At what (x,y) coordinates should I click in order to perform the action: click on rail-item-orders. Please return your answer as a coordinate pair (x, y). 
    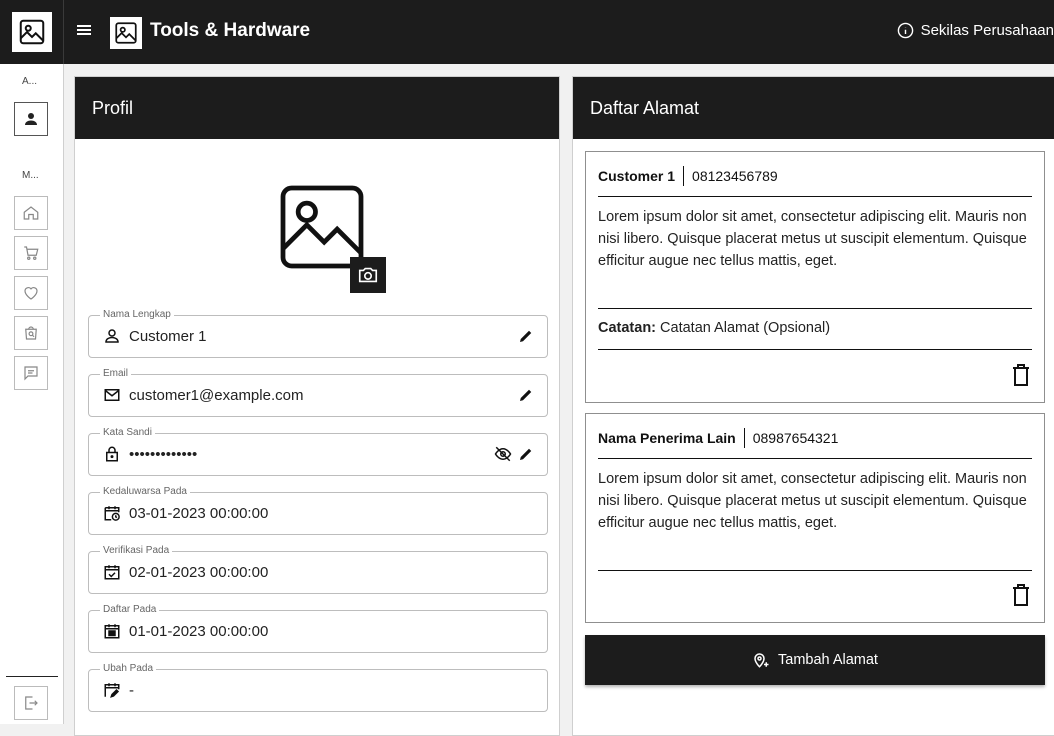
    Looking at the image, I should click on (31, 333).